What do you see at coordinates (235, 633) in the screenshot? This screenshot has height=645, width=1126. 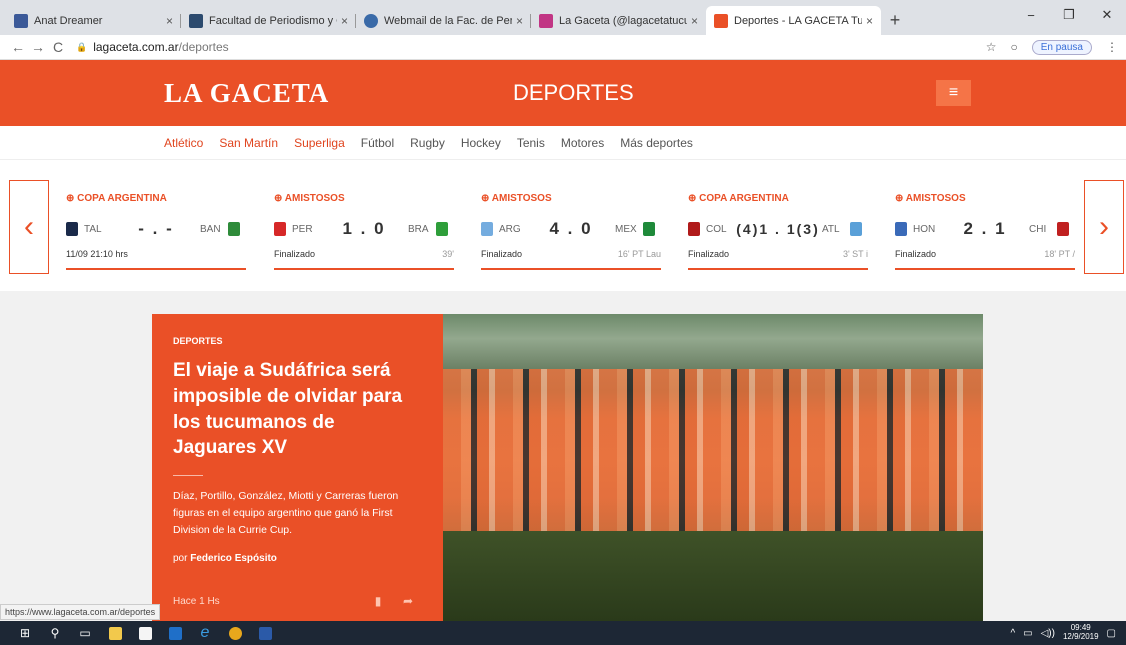 I see `chrome-icon` at bounding box center [235, 633].